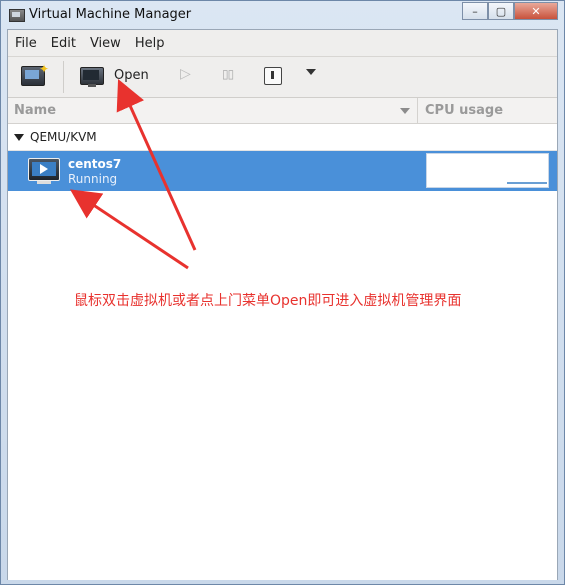 The width and height of the screenshot is (565, 585). Describe the element at coordinates (268, 301) in the screenshot. I see `annotation-text: 鼠标双击虚拟机或者点上门菜单Open即可进入虚拟机管理界面` at that location.